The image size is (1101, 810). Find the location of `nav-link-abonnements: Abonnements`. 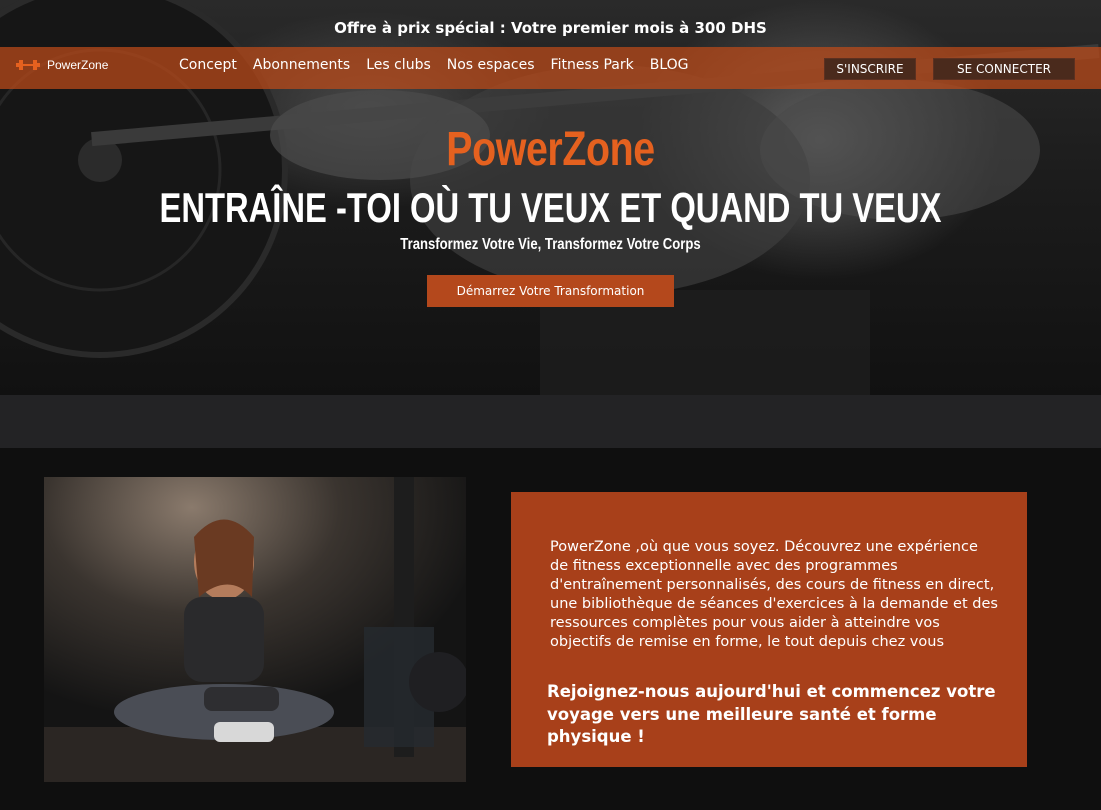

nav-link-abonnements: Abonnements is located at coordinates (301, 65).